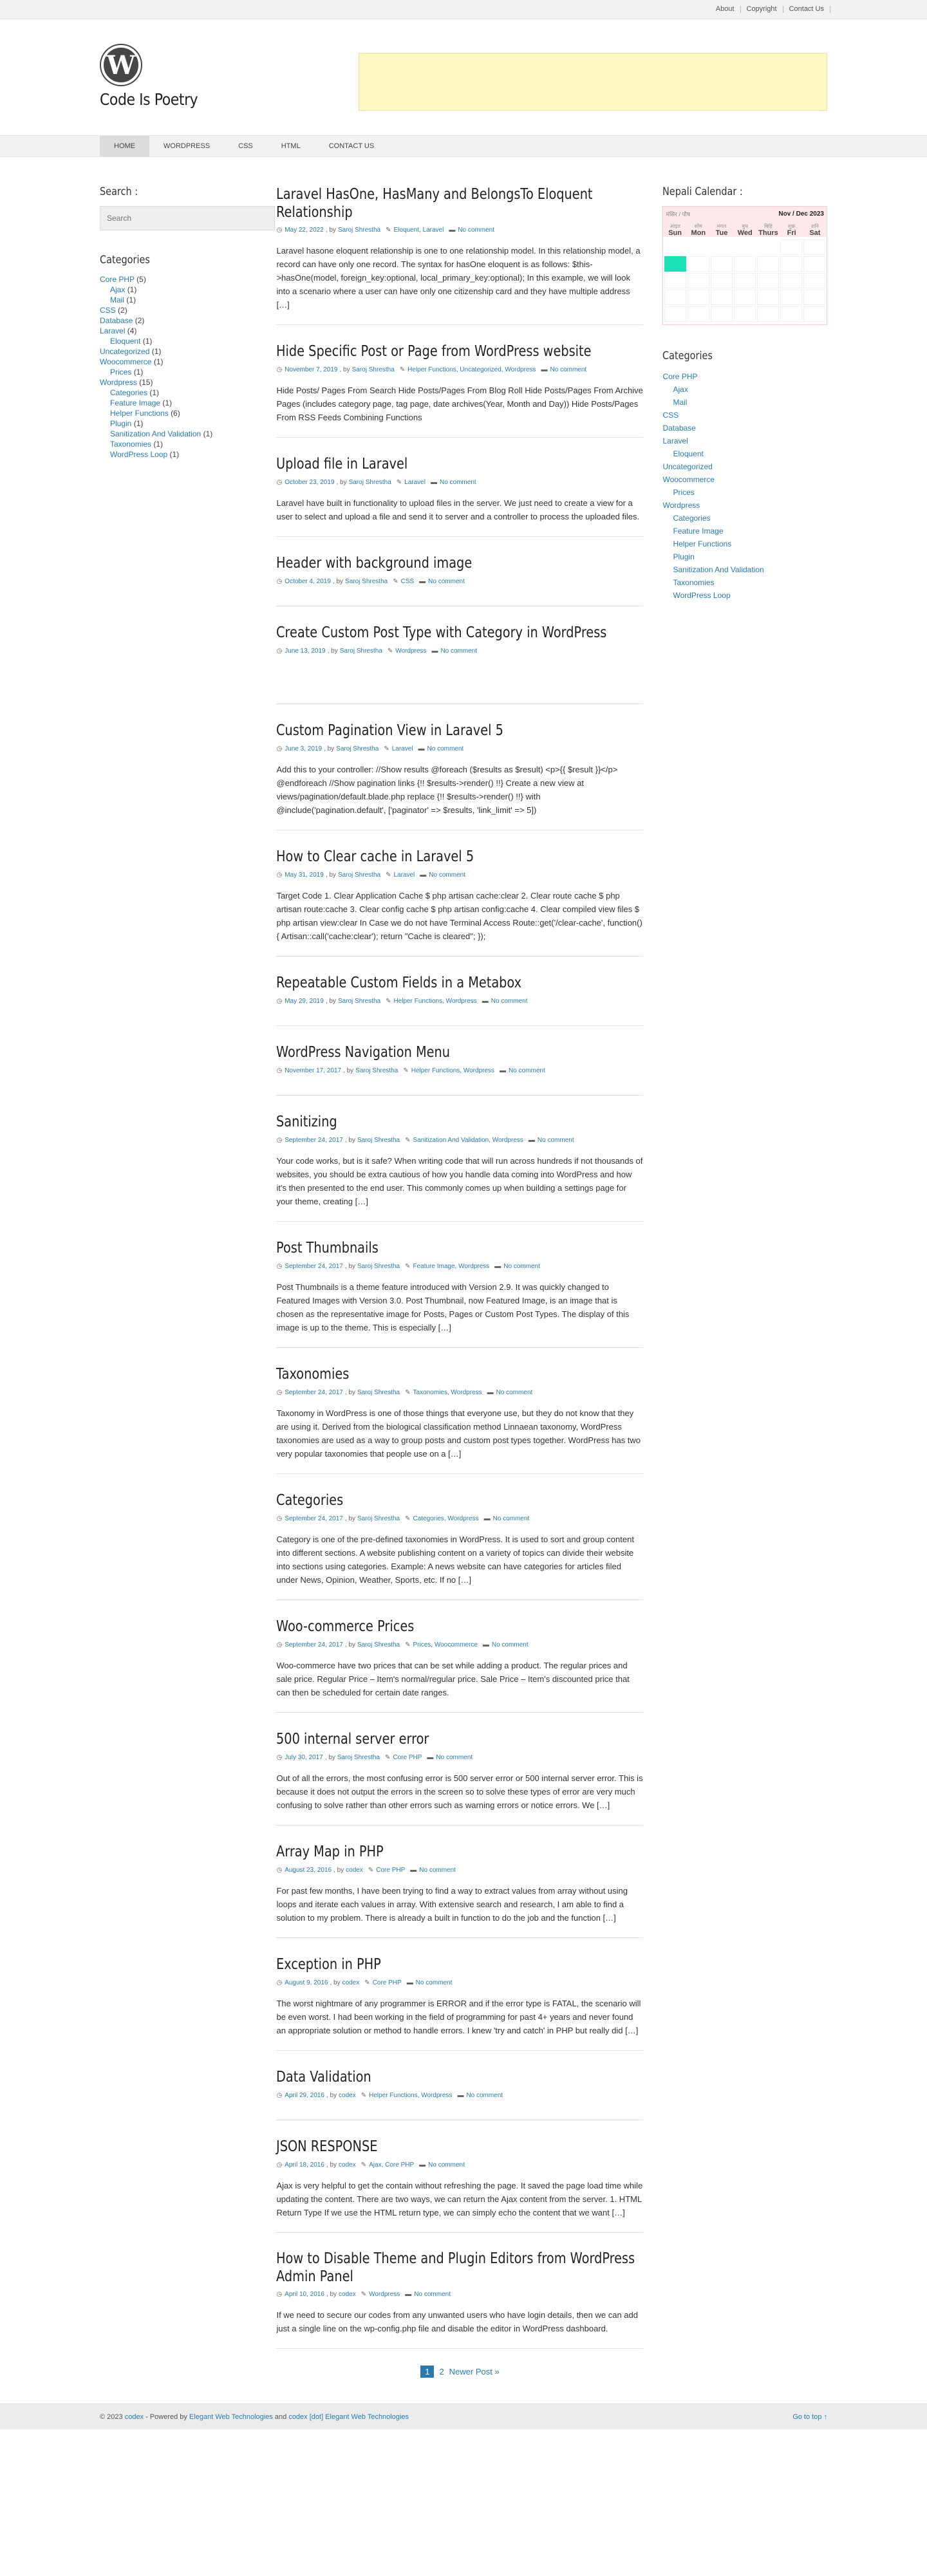 This screenshot has width=927, height=2576. I want to click on category-link: Database, so click(116, 320).